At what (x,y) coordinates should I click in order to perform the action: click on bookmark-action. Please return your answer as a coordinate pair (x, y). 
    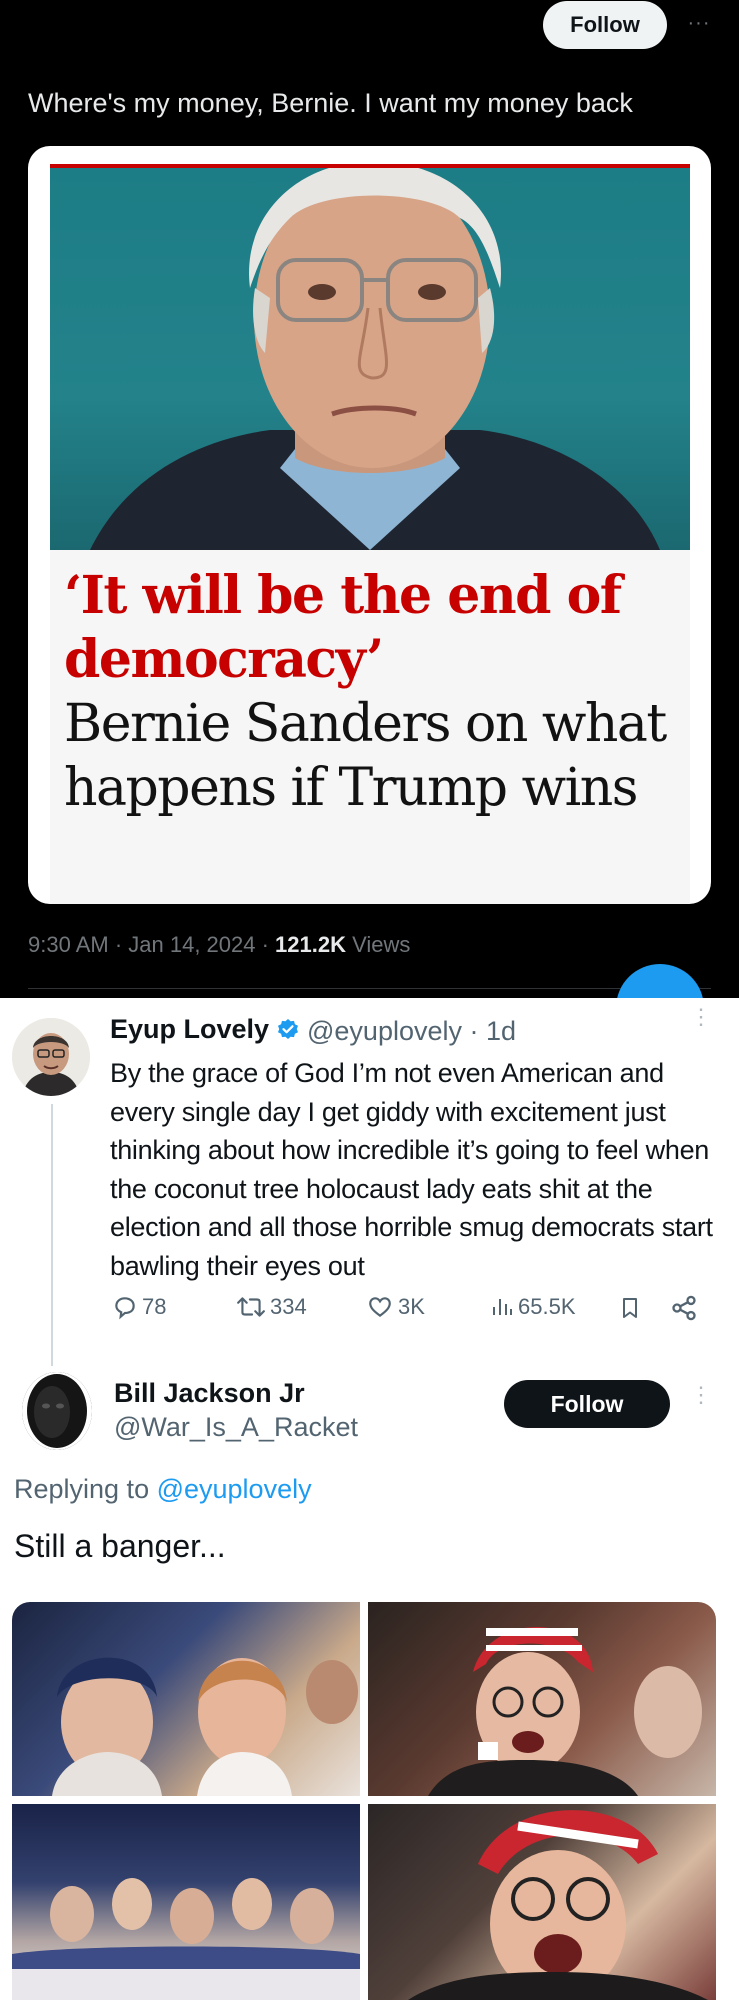
    Looking at the image, I should click on (630, 1308).